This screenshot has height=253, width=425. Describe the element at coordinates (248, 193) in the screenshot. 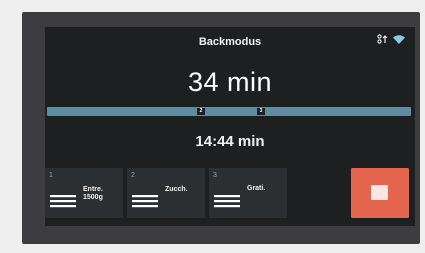

I see `step-tile-3: 3 Grati.` at that location.